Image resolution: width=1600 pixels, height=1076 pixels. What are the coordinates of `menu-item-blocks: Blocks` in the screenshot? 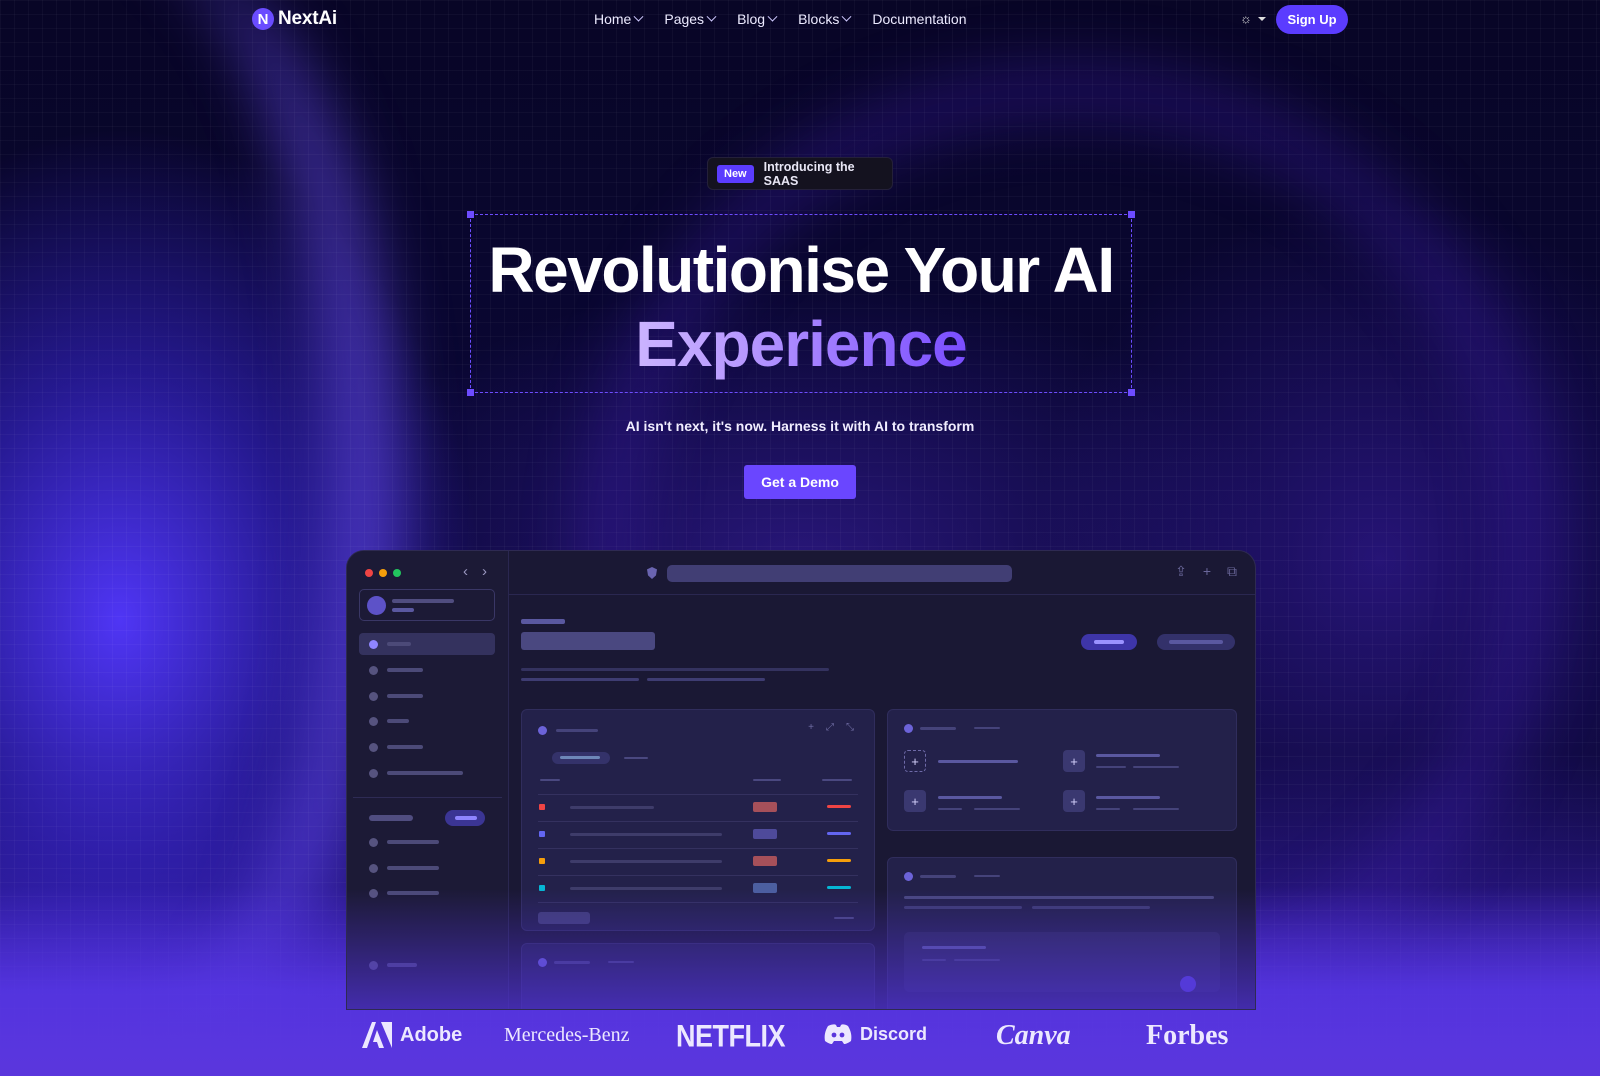 It's located at (825, 19).